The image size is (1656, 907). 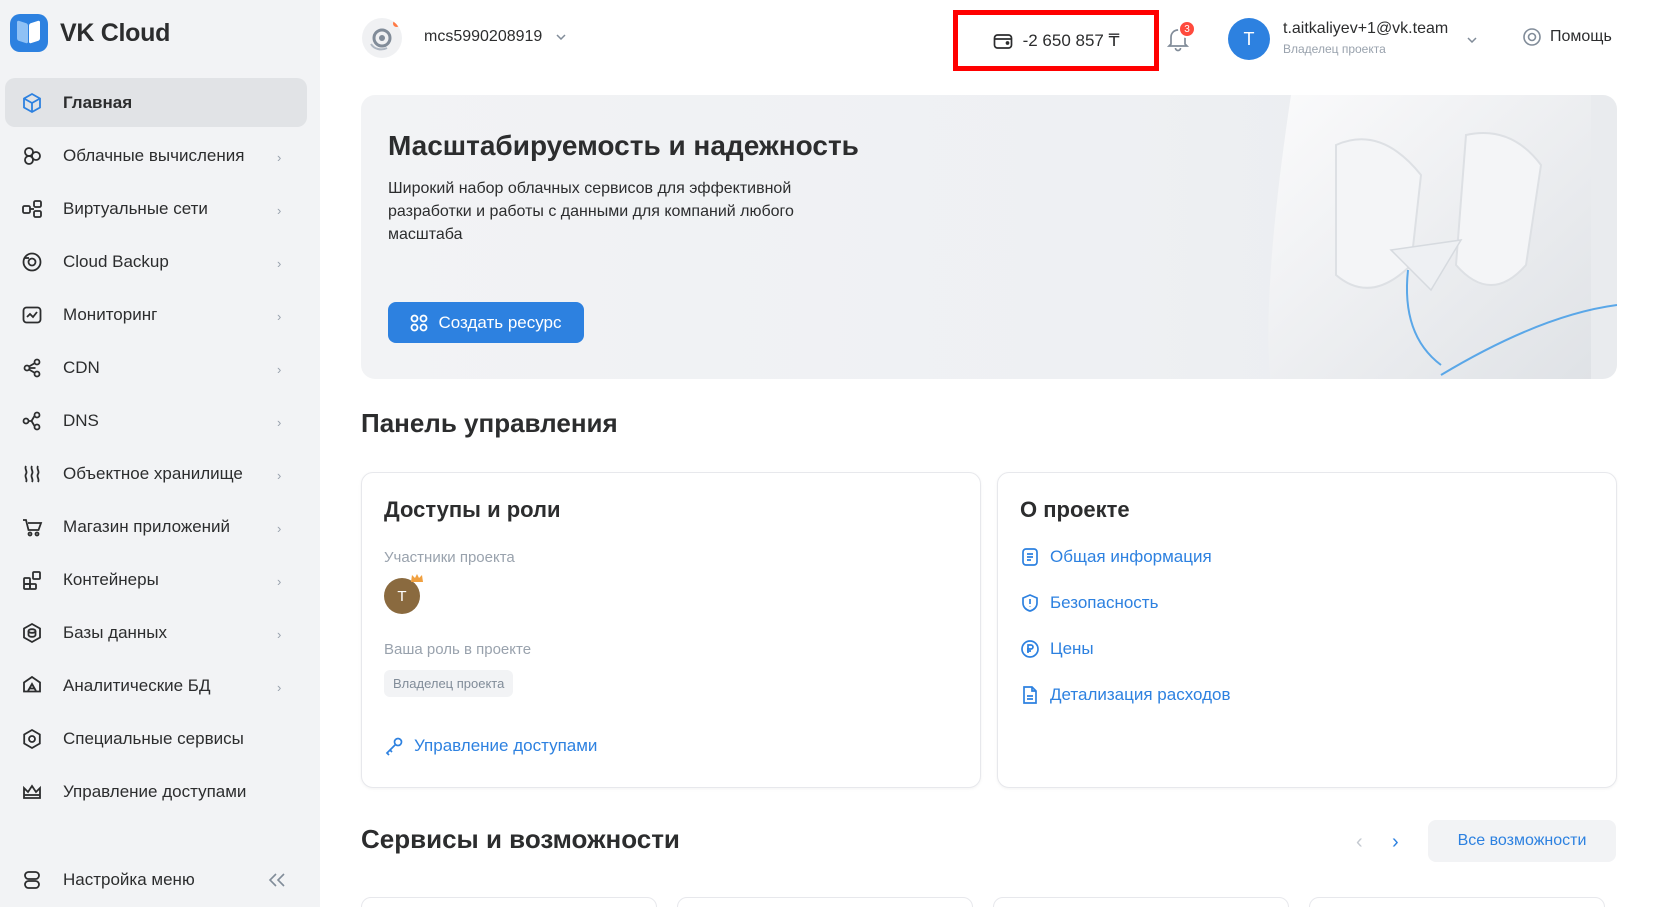 I want to click on general-info-link: Общая информация, so click(x=1116, y=557).